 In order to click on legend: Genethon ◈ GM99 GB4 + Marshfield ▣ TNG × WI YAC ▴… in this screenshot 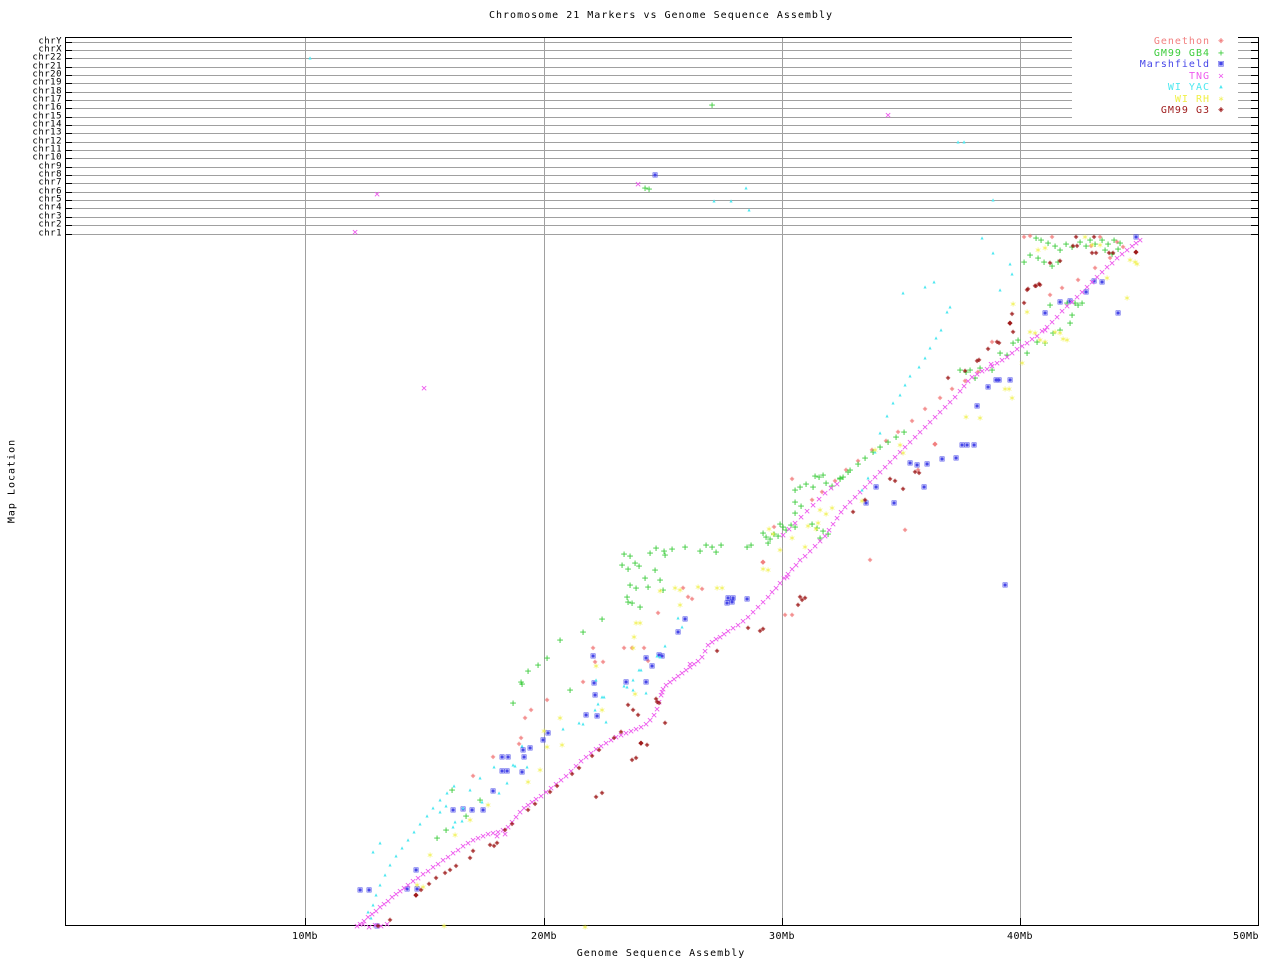, I will do `click(1155, 77)`.